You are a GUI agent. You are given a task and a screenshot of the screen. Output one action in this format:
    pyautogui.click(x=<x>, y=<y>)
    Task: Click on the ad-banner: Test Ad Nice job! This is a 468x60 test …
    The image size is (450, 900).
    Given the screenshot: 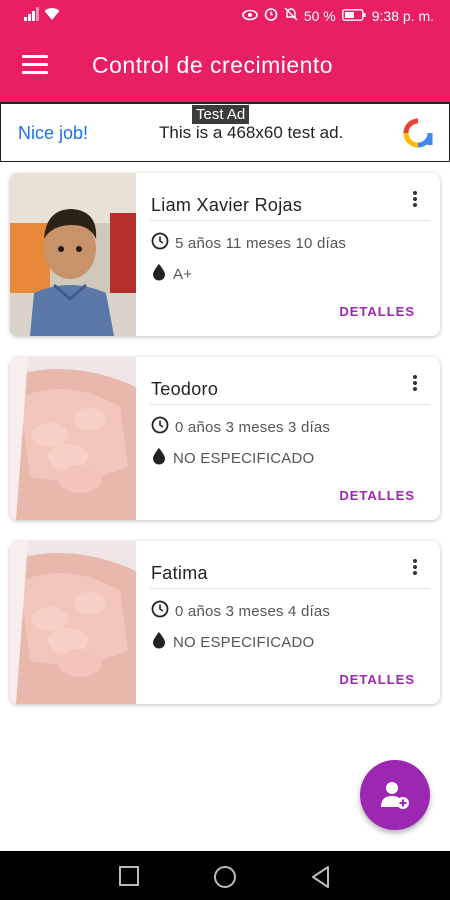 What is the action you would take?
    pyautogui.click(x=225, y=132)
    